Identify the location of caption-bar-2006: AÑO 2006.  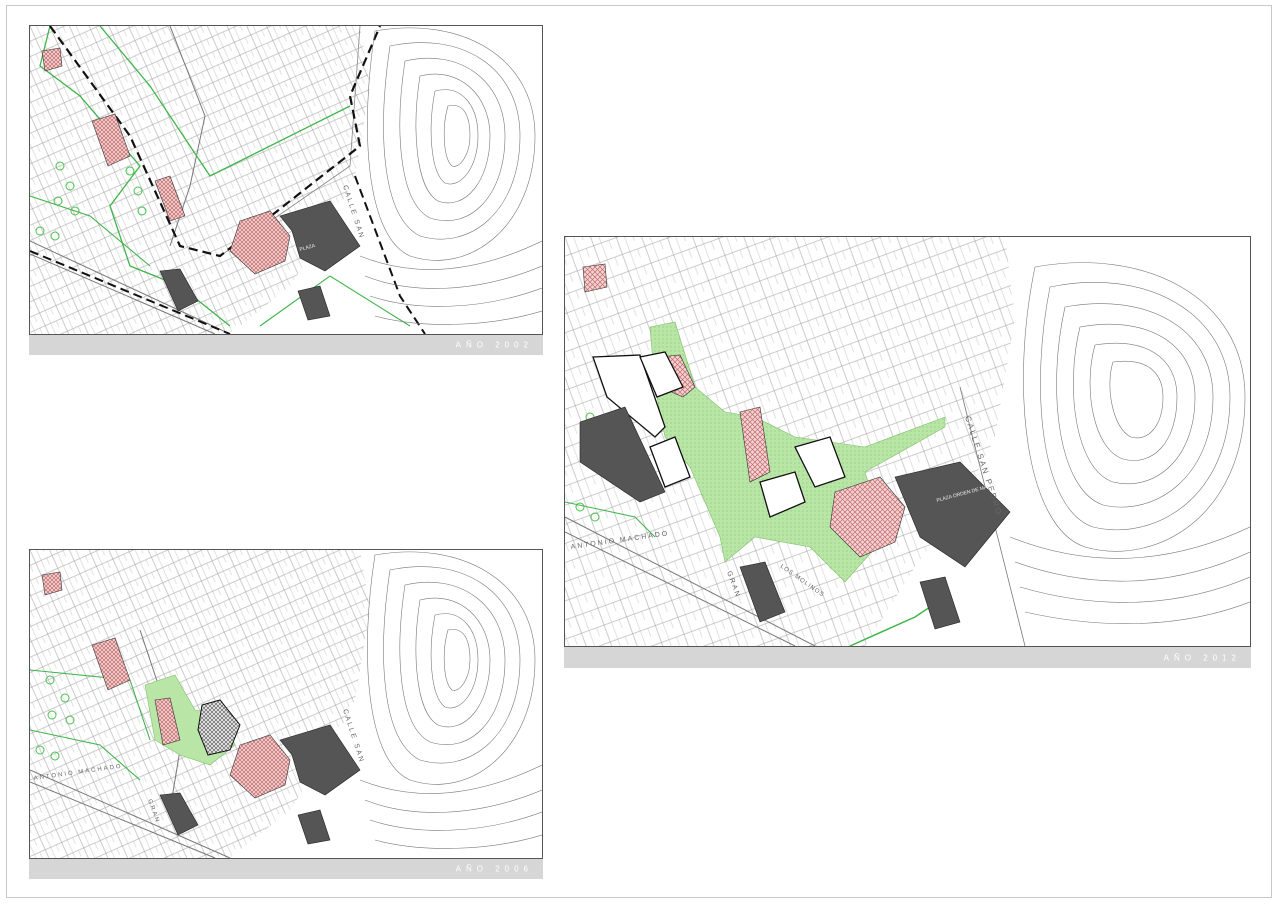
(286, 869).